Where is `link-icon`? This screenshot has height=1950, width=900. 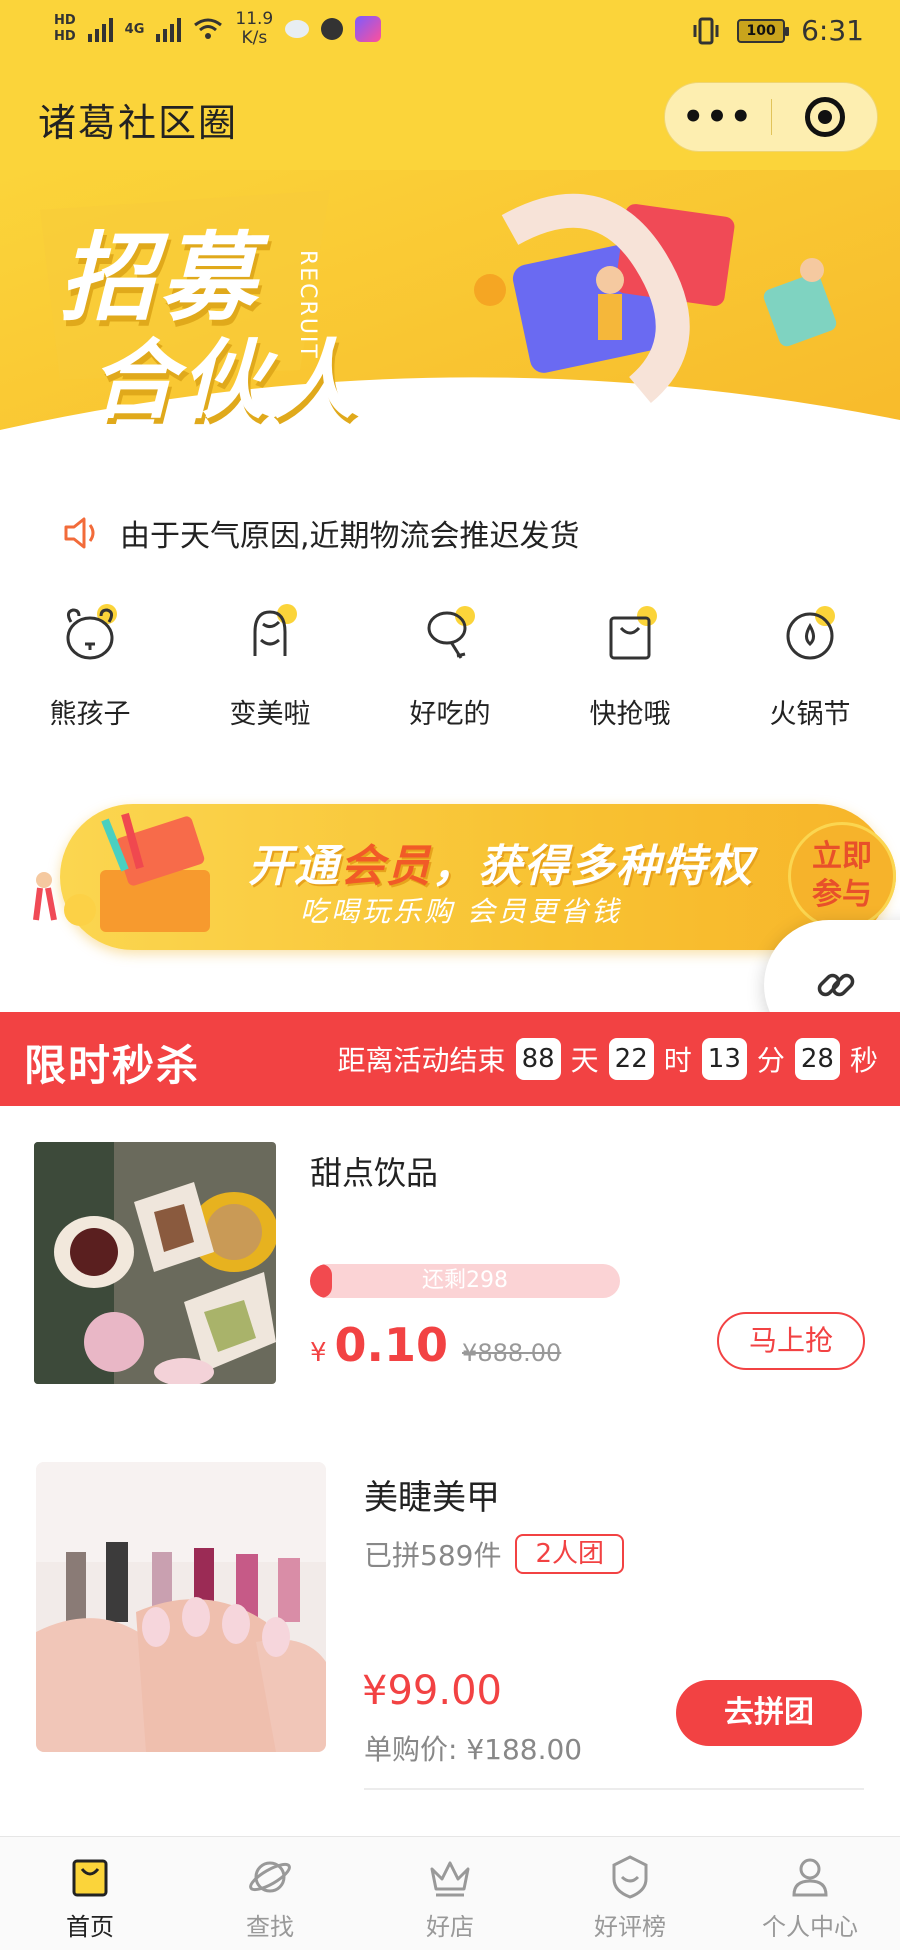 link-icon is located at coordinates (836, 985).